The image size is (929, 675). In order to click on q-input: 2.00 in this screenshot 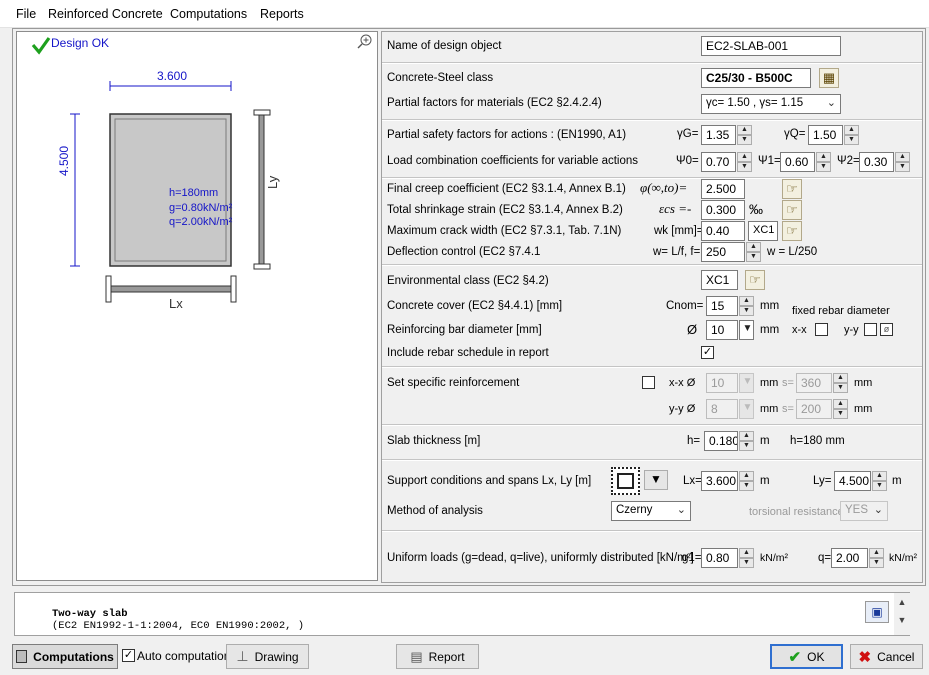, I will do `click(849, 558)`.